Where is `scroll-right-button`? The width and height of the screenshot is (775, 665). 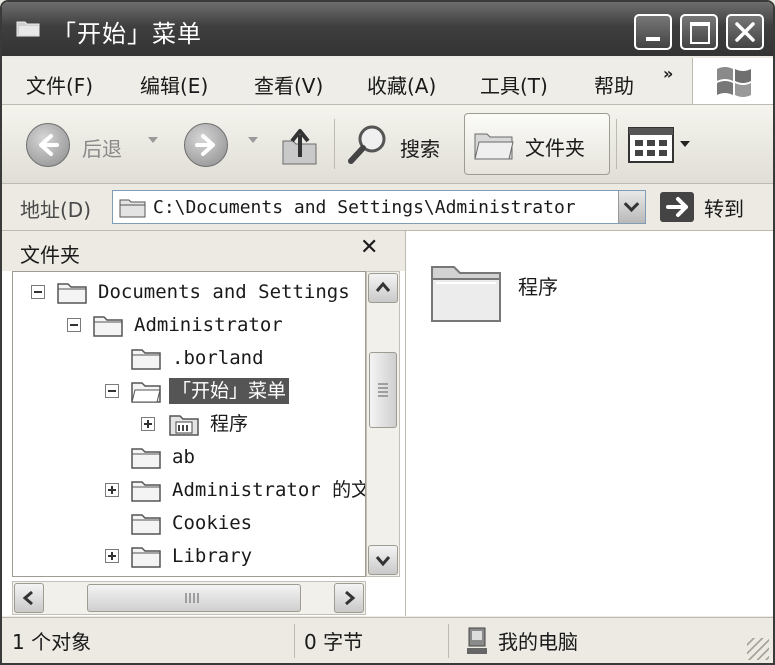
scroll-right-button is located at coordinates (349, 598).